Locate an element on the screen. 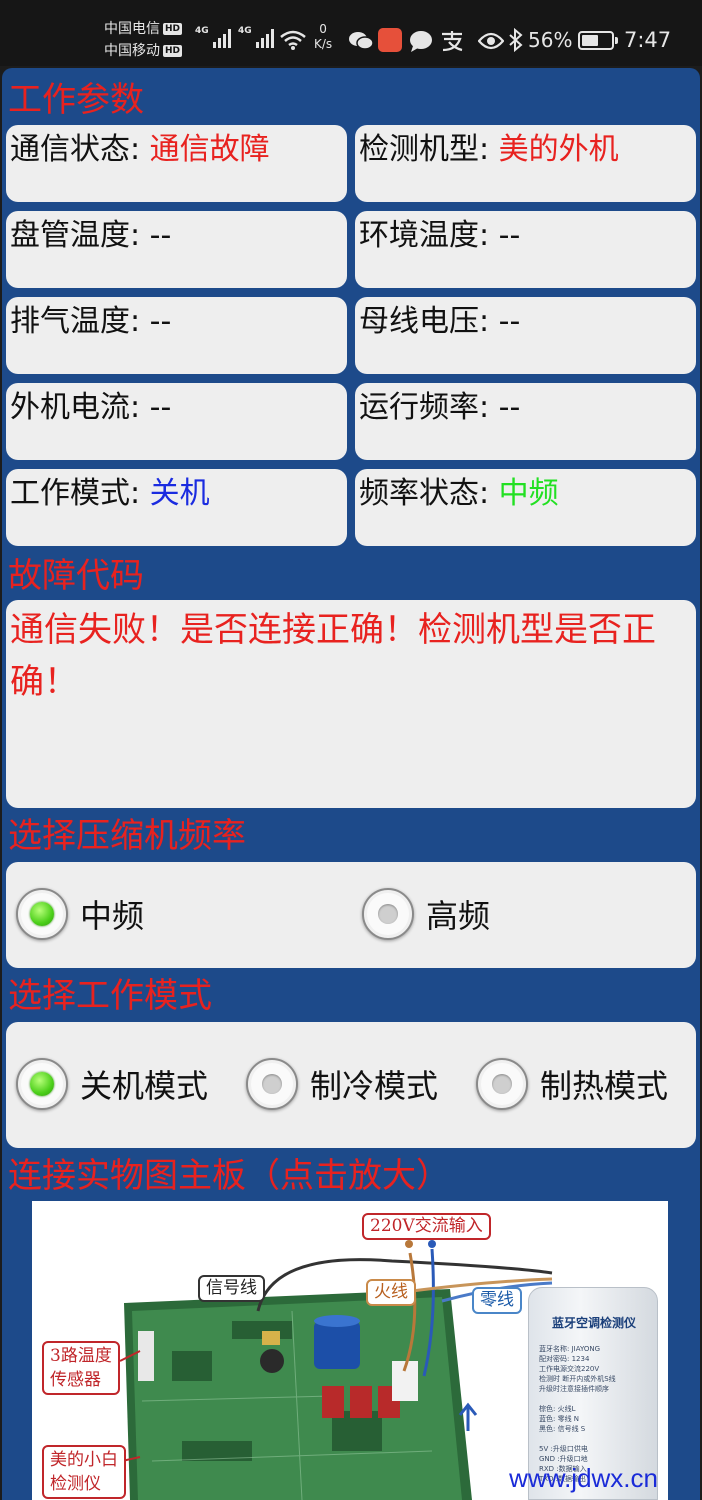 This screenshot has height=1500, width=702. param-coil-temp: 盘管温度: -- is located at coordinates (176, 249).